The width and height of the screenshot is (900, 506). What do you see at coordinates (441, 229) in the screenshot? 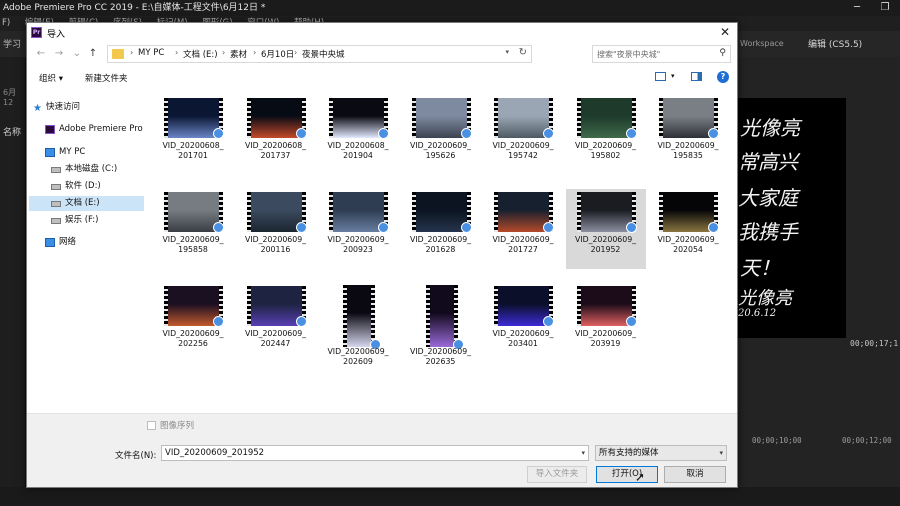
I see `file-item: VID_20200609_ 201628` at bounding box center [441, 229].